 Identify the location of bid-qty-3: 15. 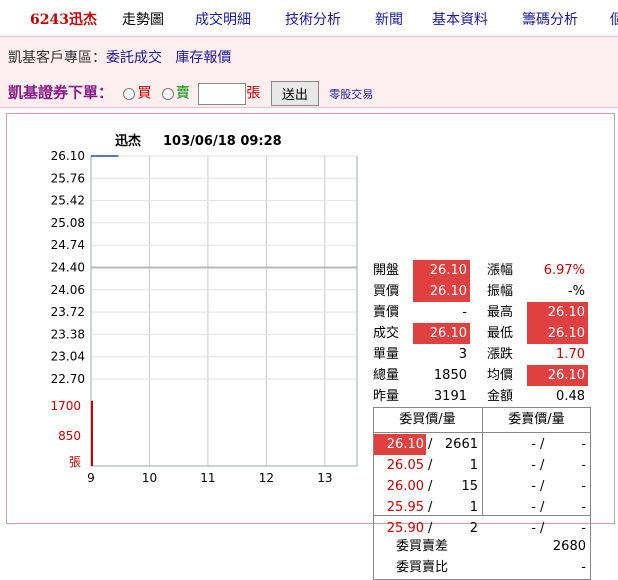
(469, 486).